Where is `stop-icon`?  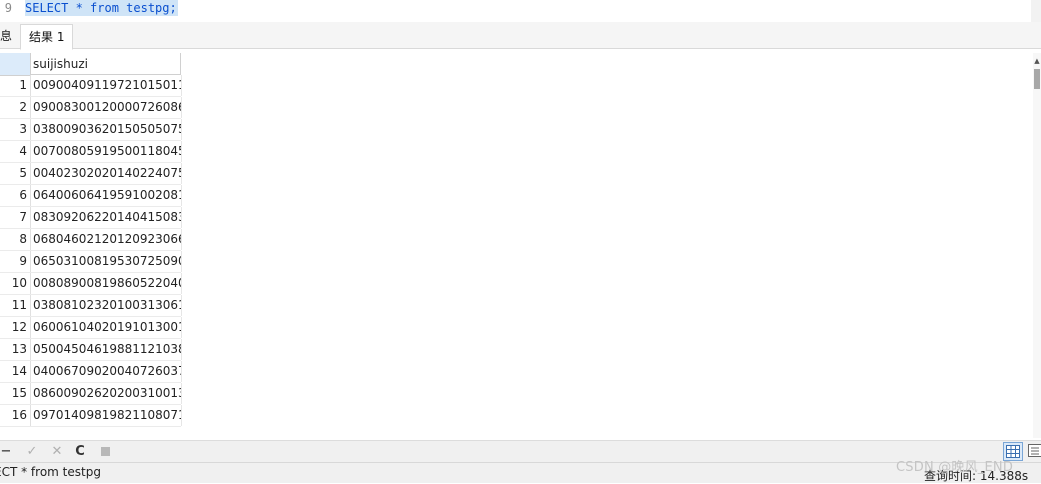 stop-icon is located at coordinates (105, 451).